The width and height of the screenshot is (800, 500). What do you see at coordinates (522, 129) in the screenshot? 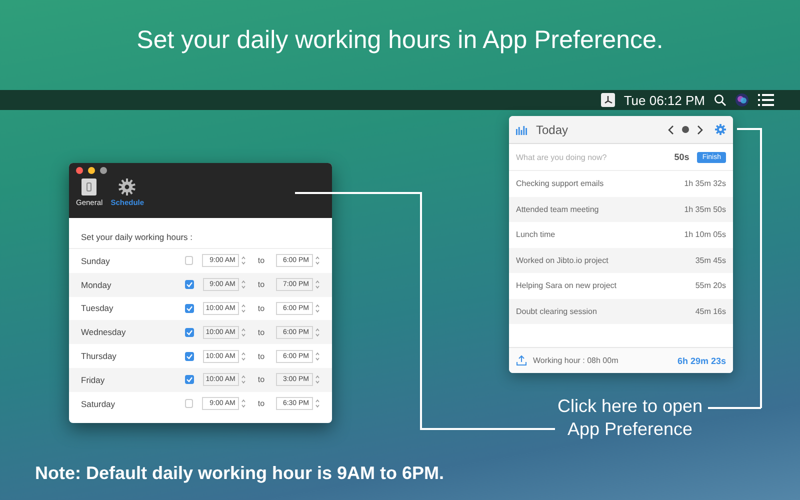
I see `bar-chart-icon` at bounding box center [522, 129].